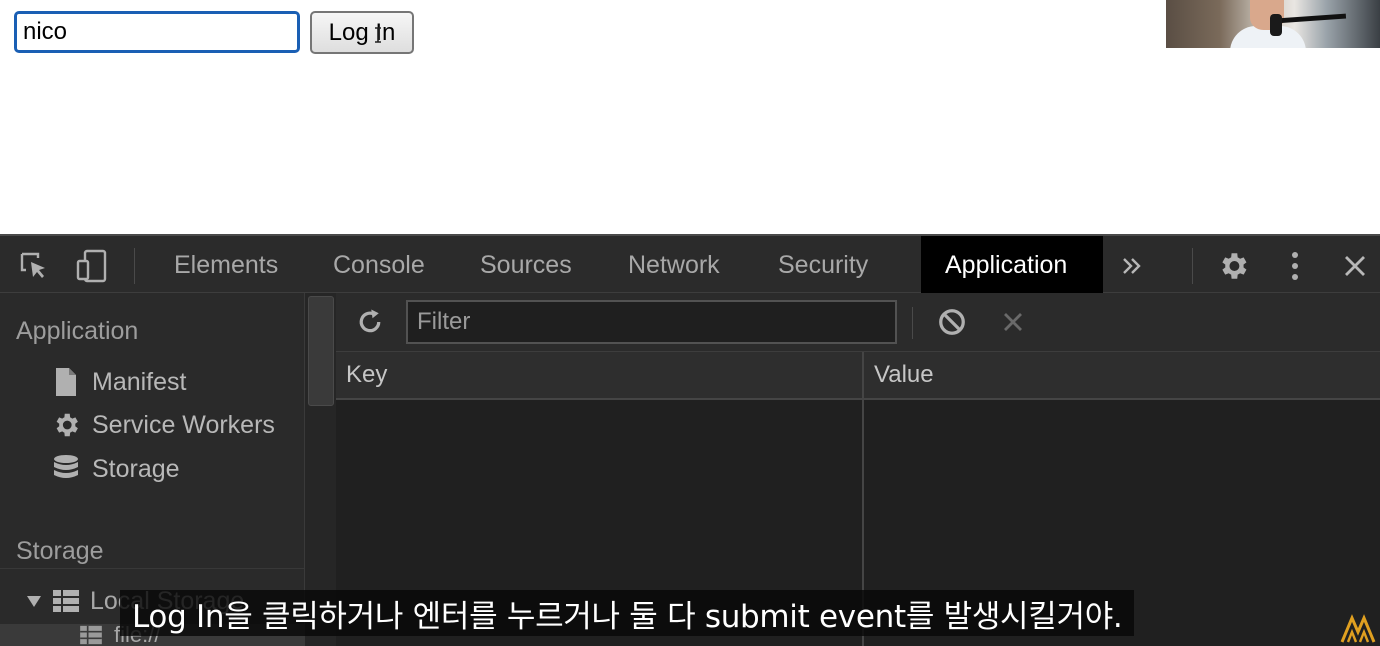  Describe the element at coordinates (77, 331) in the screenshot. I see `sidebar-section-application: Application` at that location.